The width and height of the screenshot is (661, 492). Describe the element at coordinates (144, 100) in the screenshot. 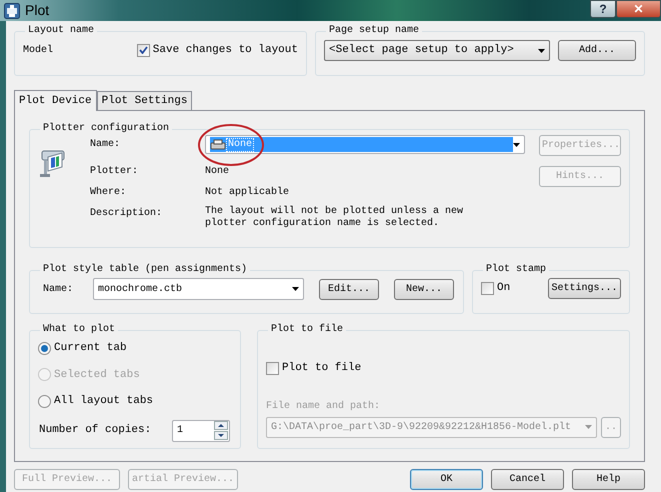

I see `tab: Plot Settings` at that location.